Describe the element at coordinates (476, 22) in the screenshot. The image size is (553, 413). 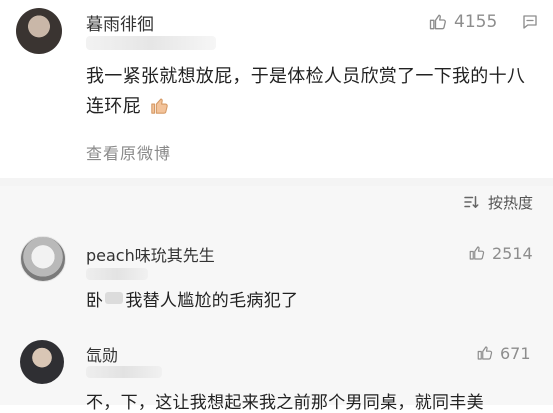
I see `post-like-count: 4155` at that location.